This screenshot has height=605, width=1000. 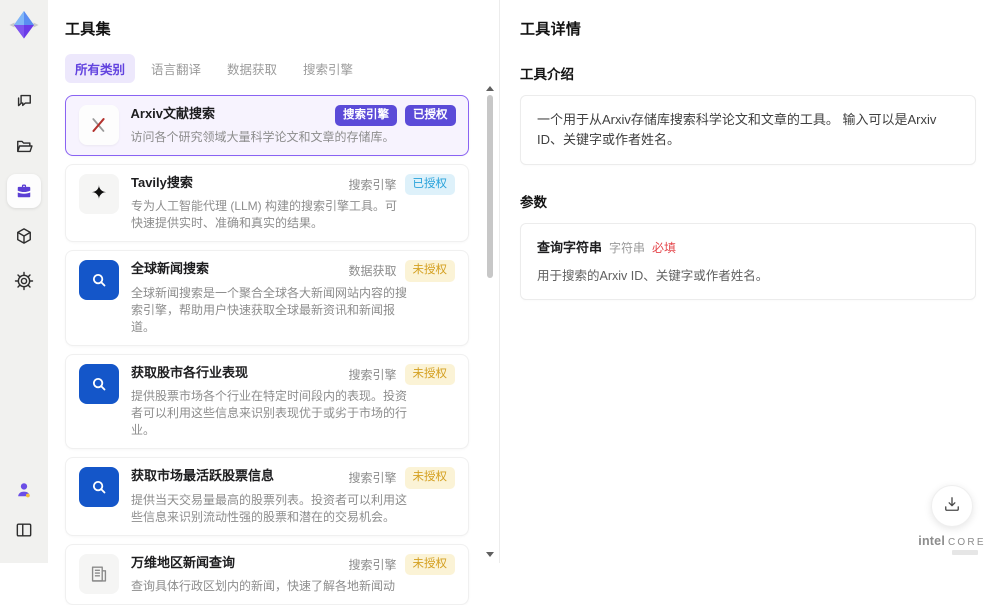 I want to click on required-badge: 必填, so click(x=664, y=247).